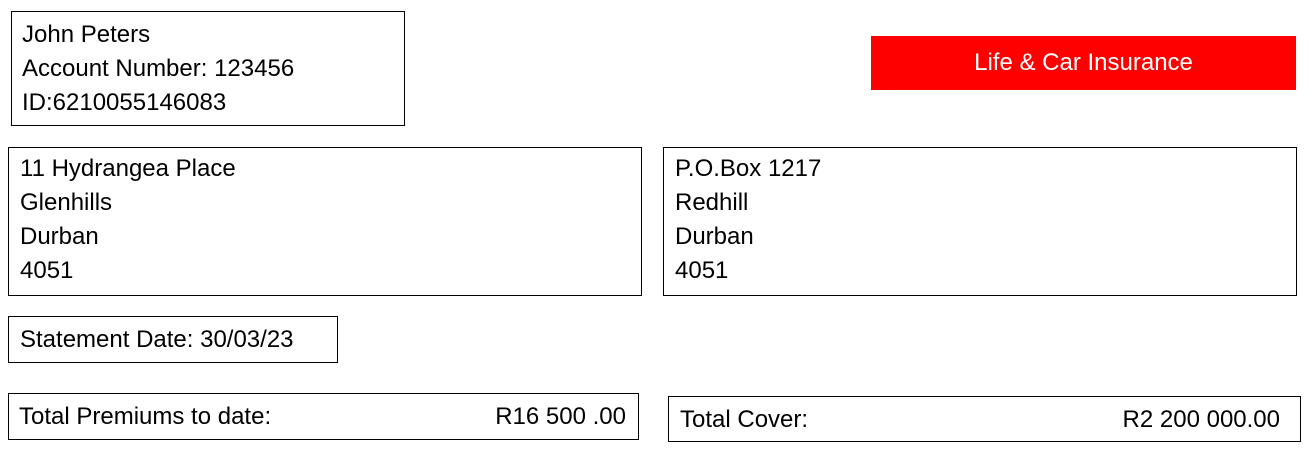 The width and height of the screenshot is (1310, 467). What do you see at coordinates (145, 416) in the screenshot?
I see `total-premiums-label: Total Premiums to date:` at bounding box center [145, 416].